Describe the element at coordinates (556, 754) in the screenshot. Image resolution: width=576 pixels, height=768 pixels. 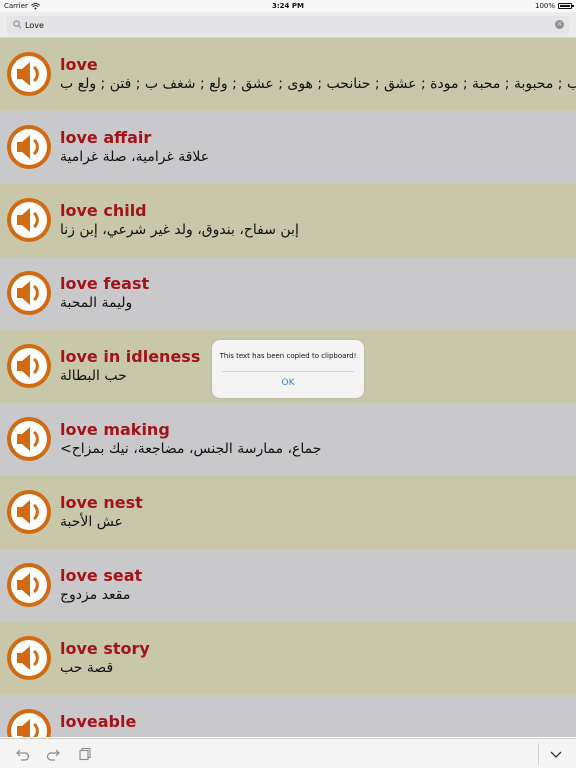
I see `chevron-down-icon` at that location.